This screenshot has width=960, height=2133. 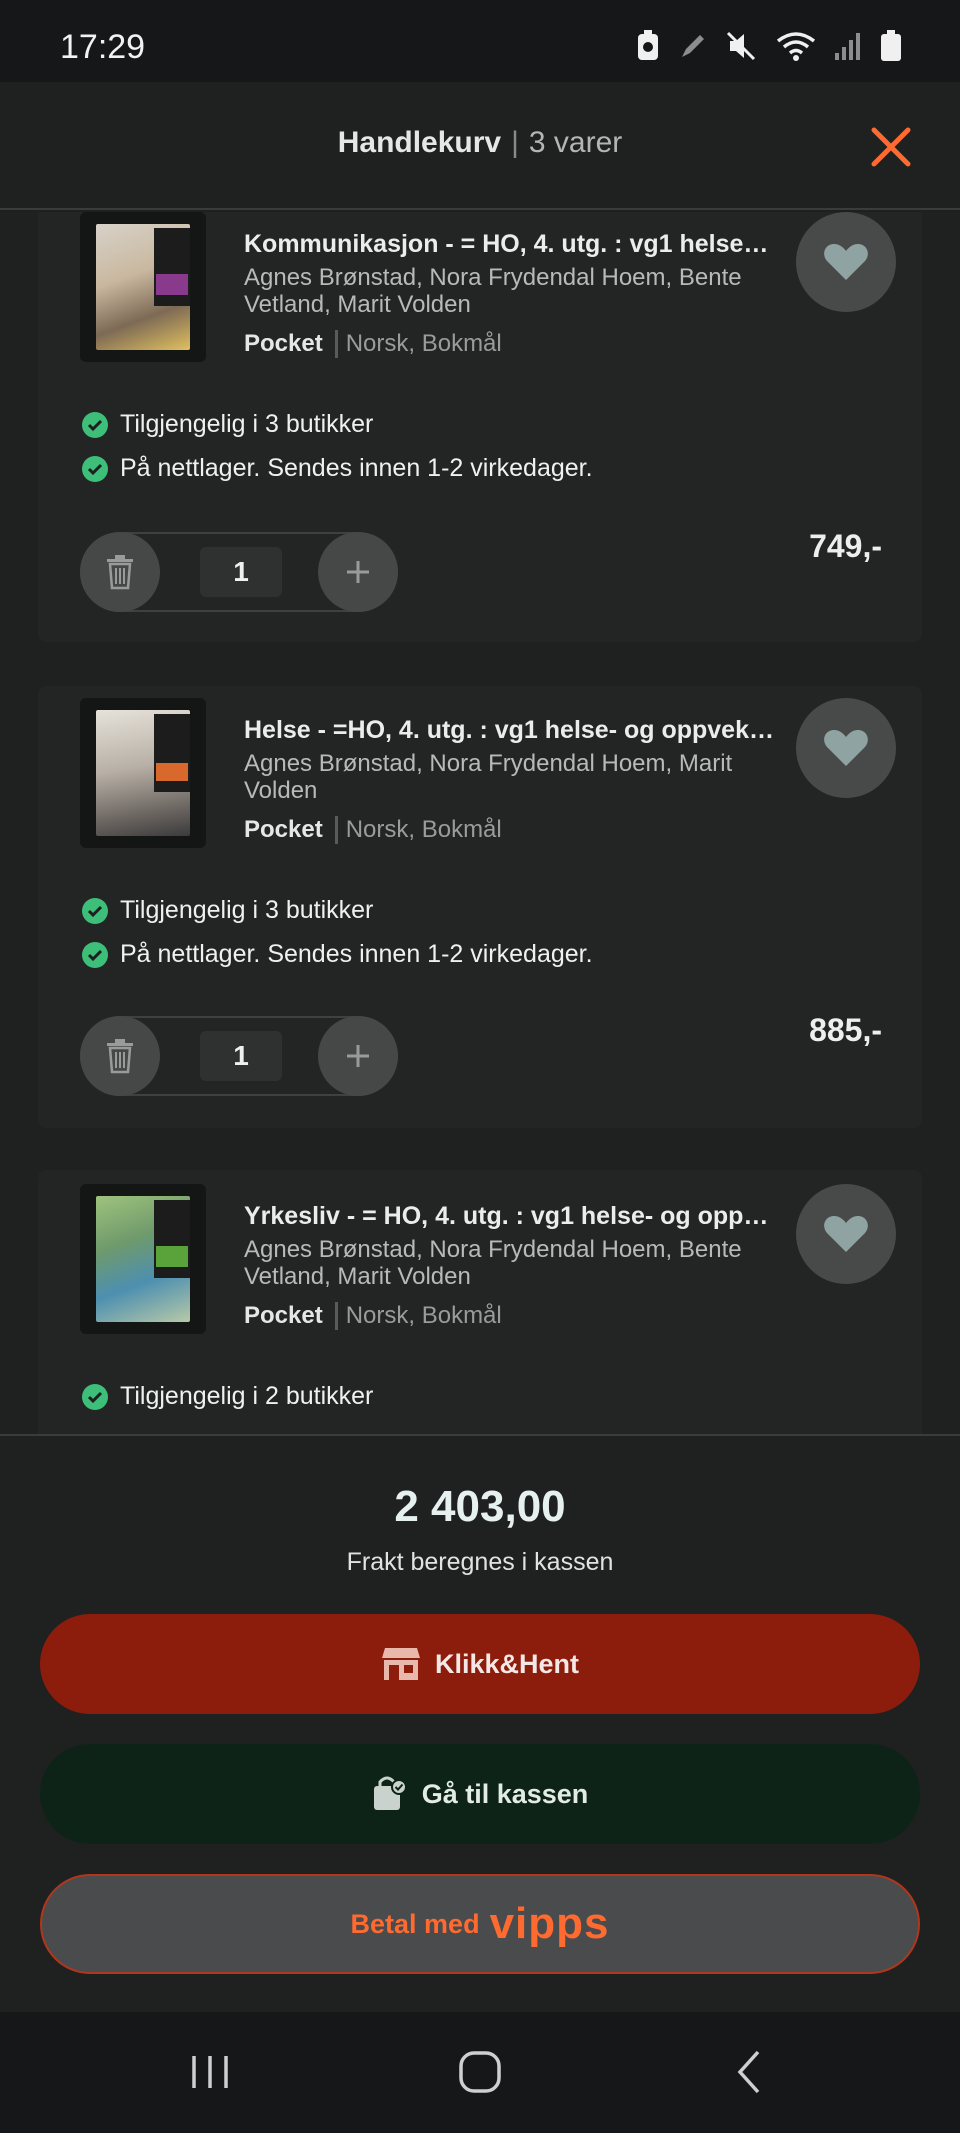 I want to click on system-nav-bar, so click(x=480, y=2072).